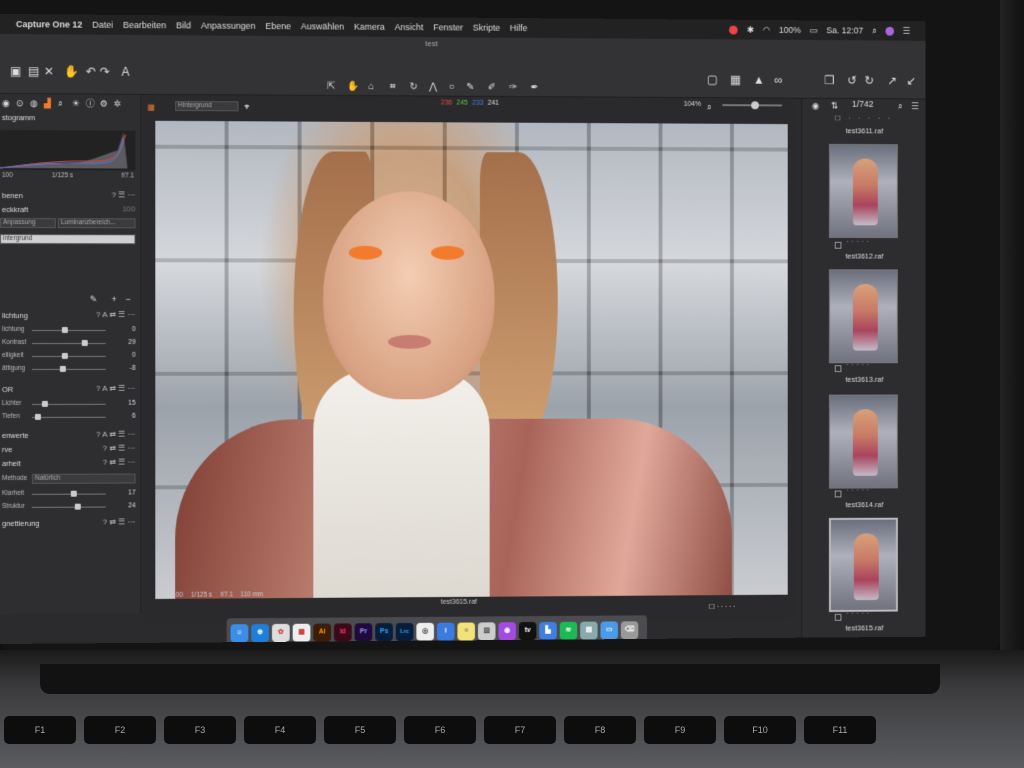  What do you see at coordinates (907, 30) in the screenshot?
I see `notification-center-icon: ☰` at bounding box center [907, 30].